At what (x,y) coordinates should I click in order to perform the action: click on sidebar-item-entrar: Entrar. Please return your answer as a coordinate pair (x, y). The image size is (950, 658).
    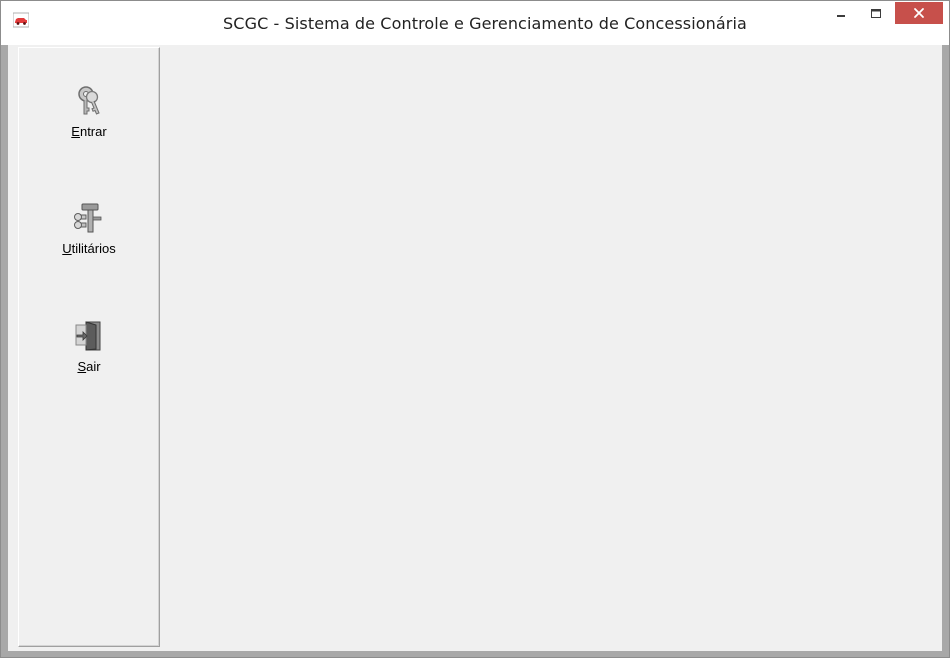
    Looking at the image, I should click on (89, 134).